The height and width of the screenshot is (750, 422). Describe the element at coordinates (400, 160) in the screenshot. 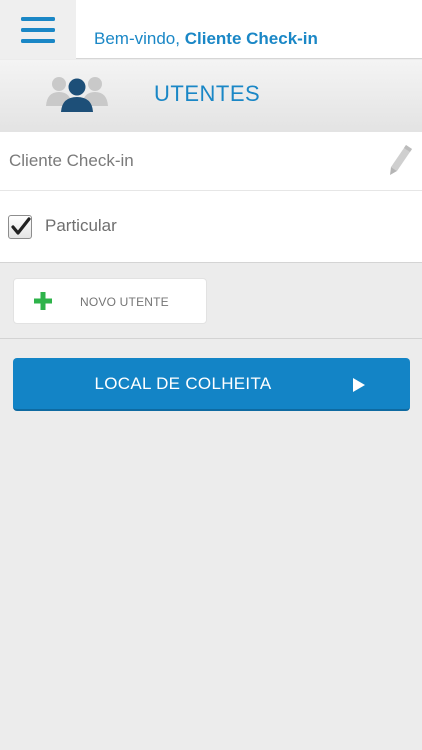

I see `pencil-icon` at that location.